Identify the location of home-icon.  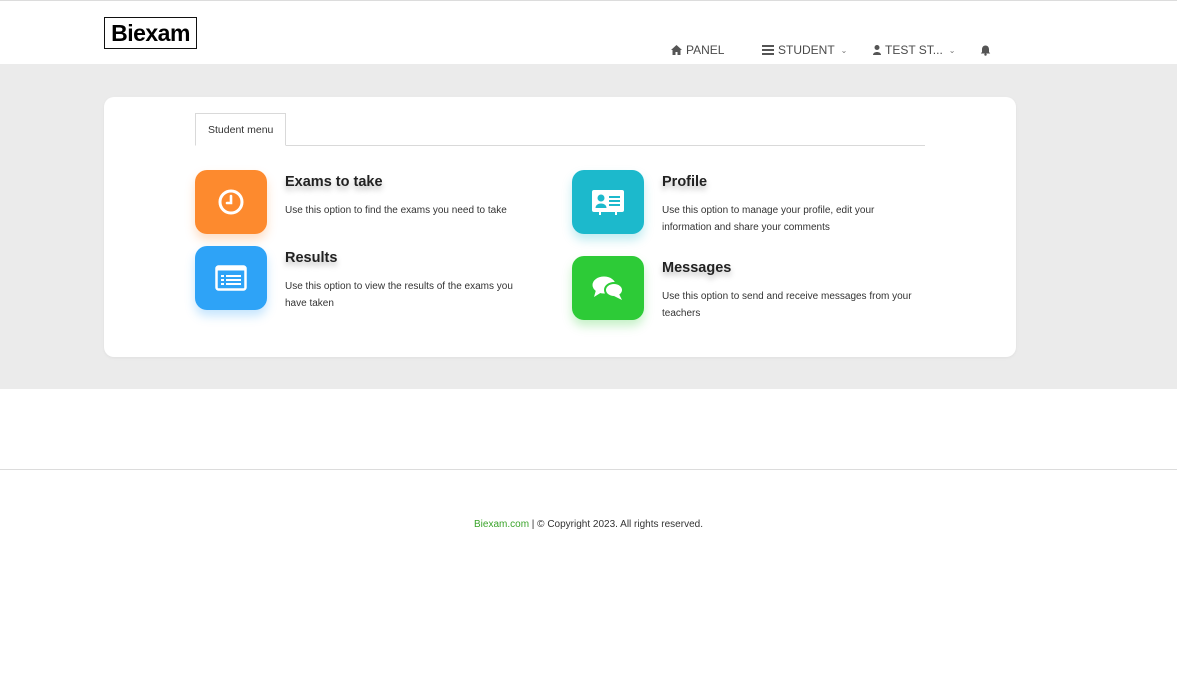
(676, 50).